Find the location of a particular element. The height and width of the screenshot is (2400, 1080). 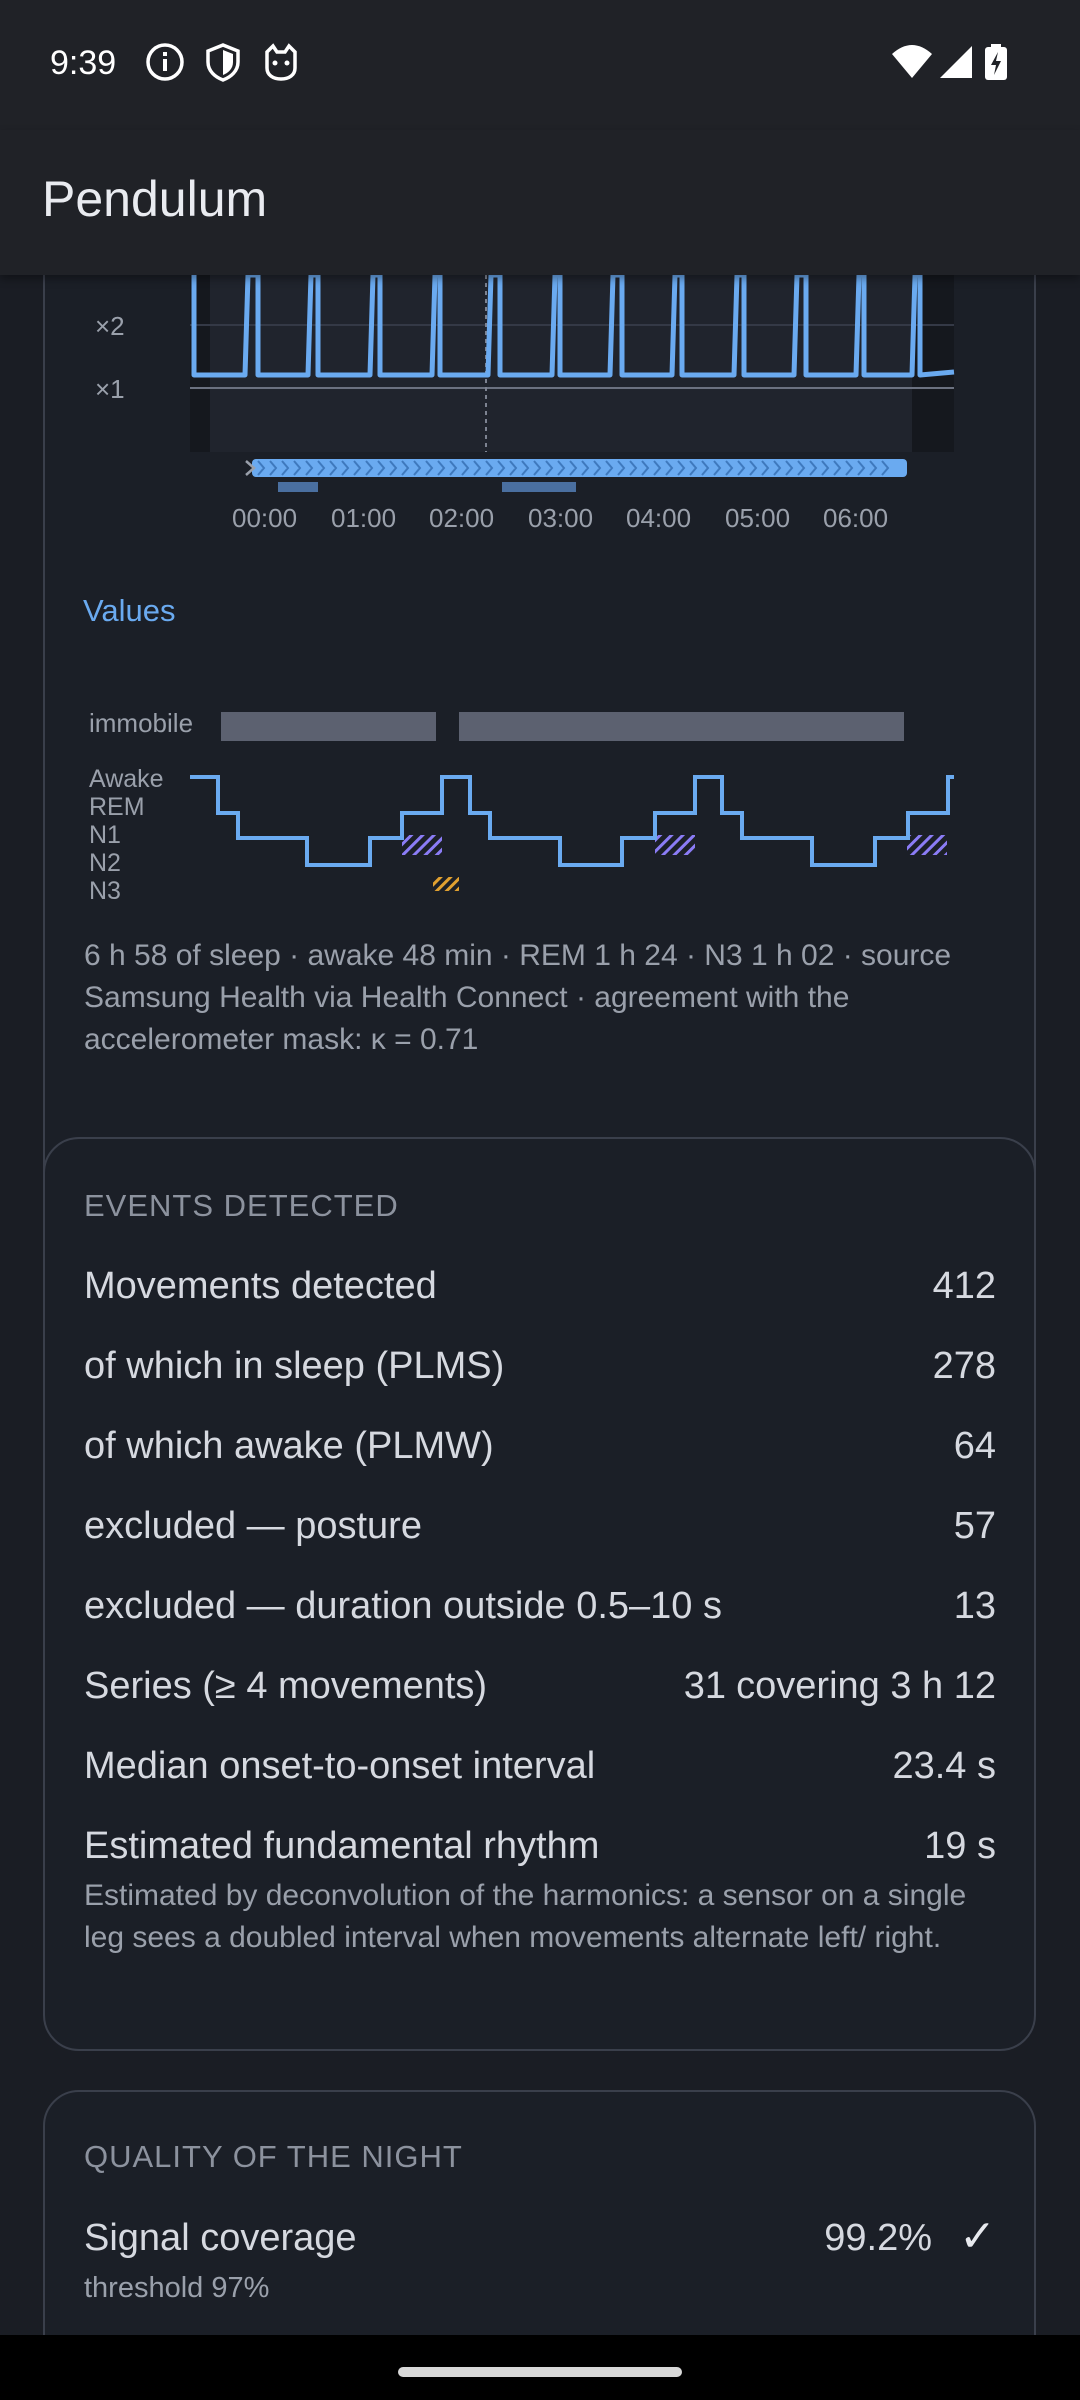

quality-heading: QUALITY OF THE NIGHT is located at coordinates (273, 2156).